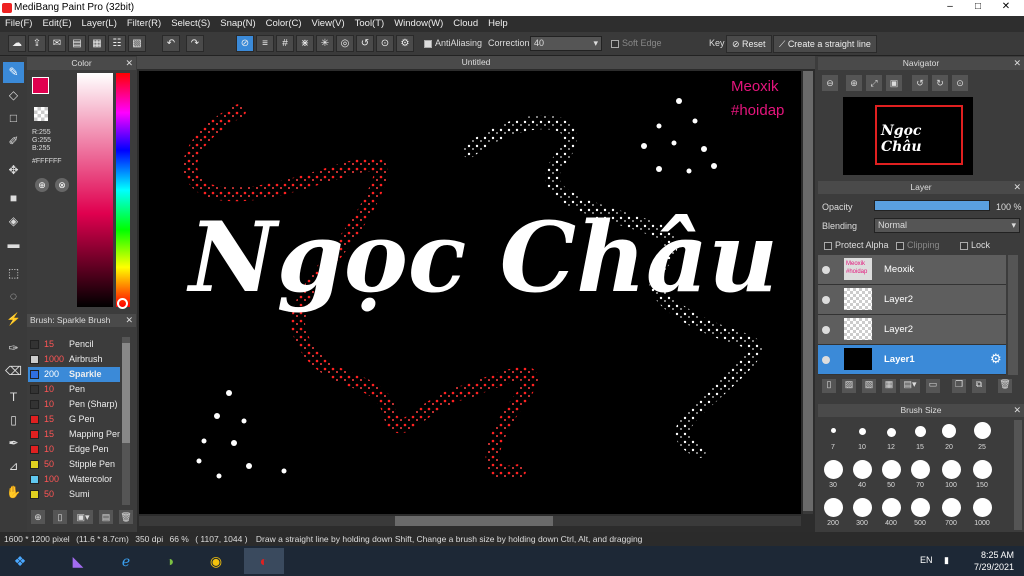 The height and width of the screenshot is (576, 1024). I want to click on brush-size-option: 15, so click(920, 438).